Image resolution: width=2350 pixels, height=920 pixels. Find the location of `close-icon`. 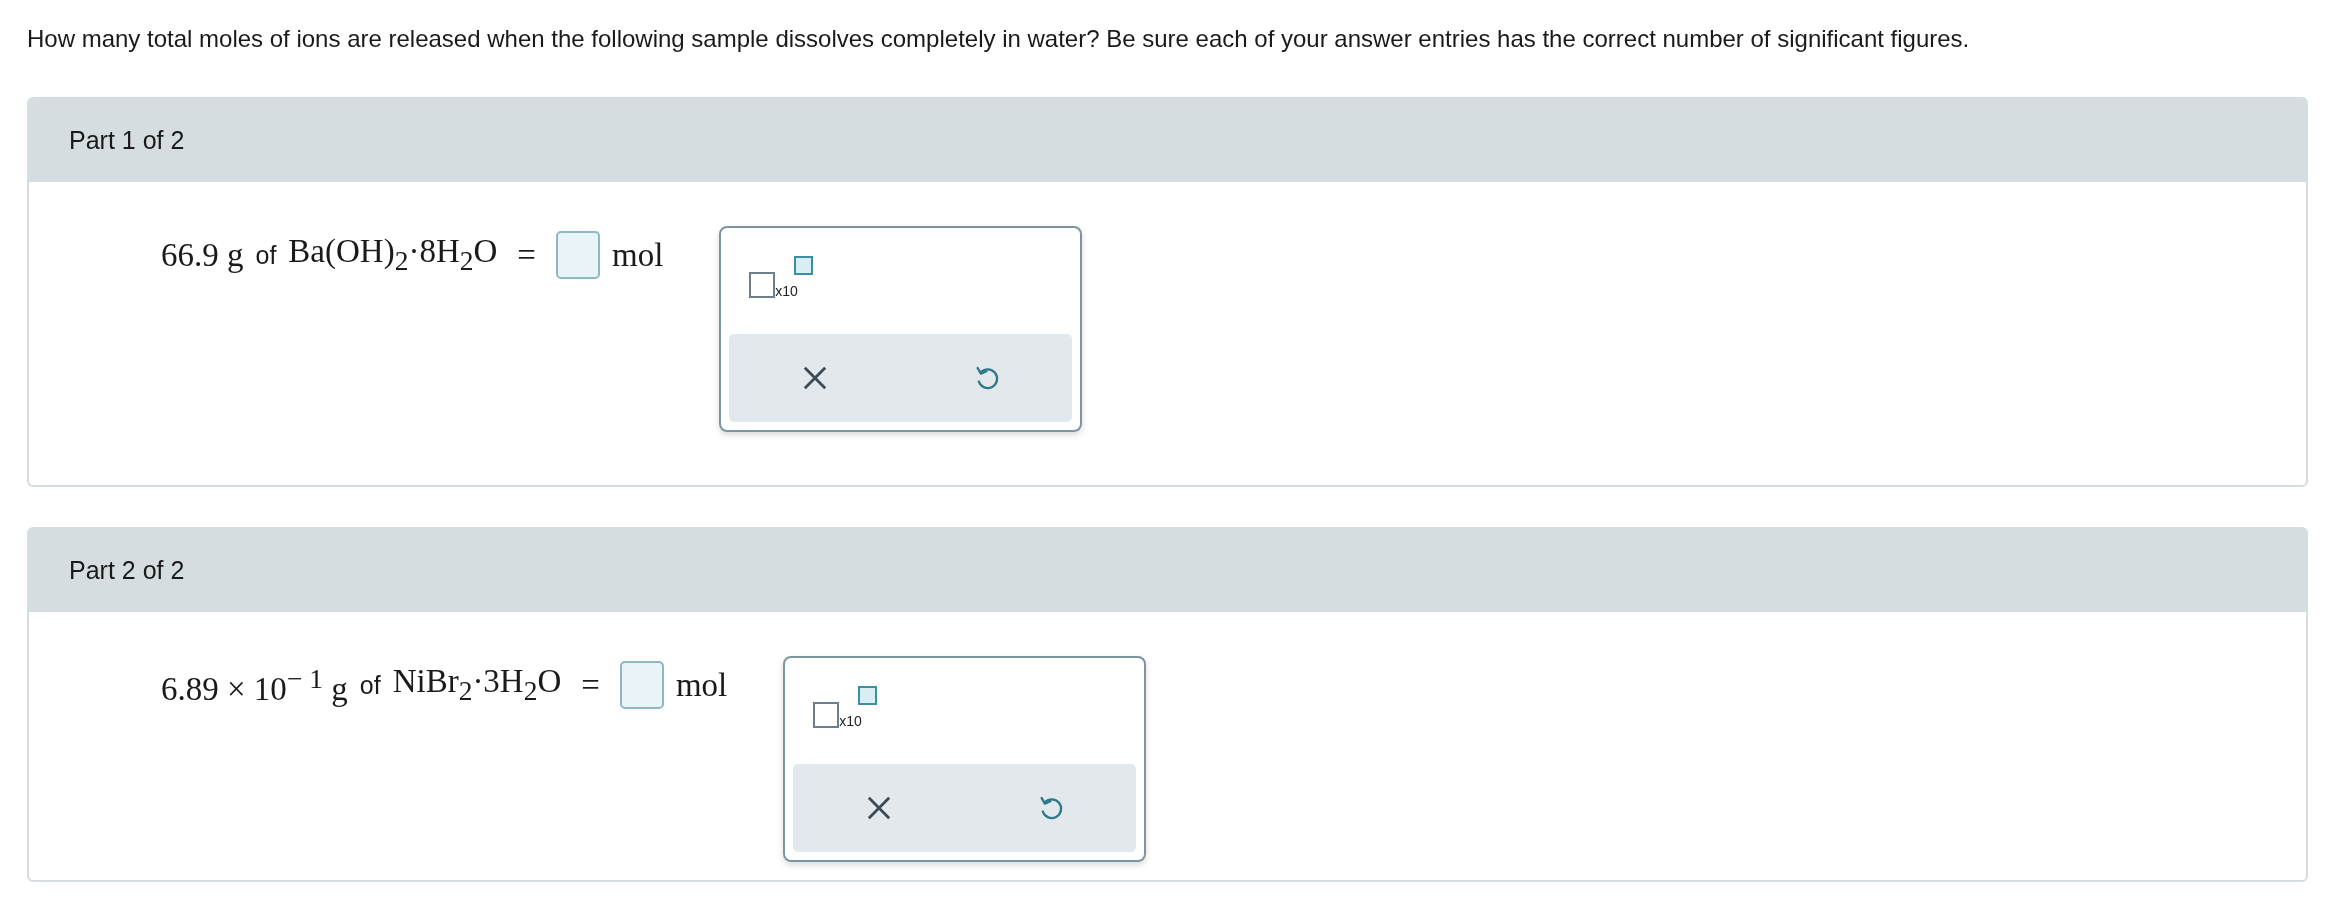

close-icon is located at coordinates (879, 808).